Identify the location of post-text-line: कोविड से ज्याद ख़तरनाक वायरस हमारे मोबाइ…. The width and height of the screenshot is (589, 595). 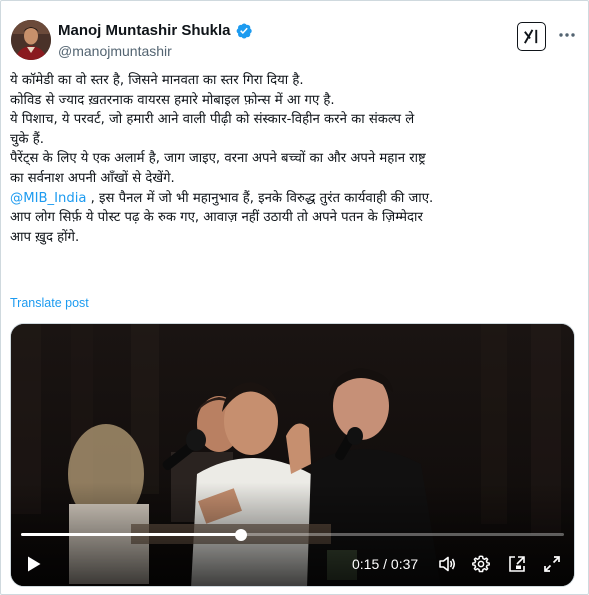
(172, 100).